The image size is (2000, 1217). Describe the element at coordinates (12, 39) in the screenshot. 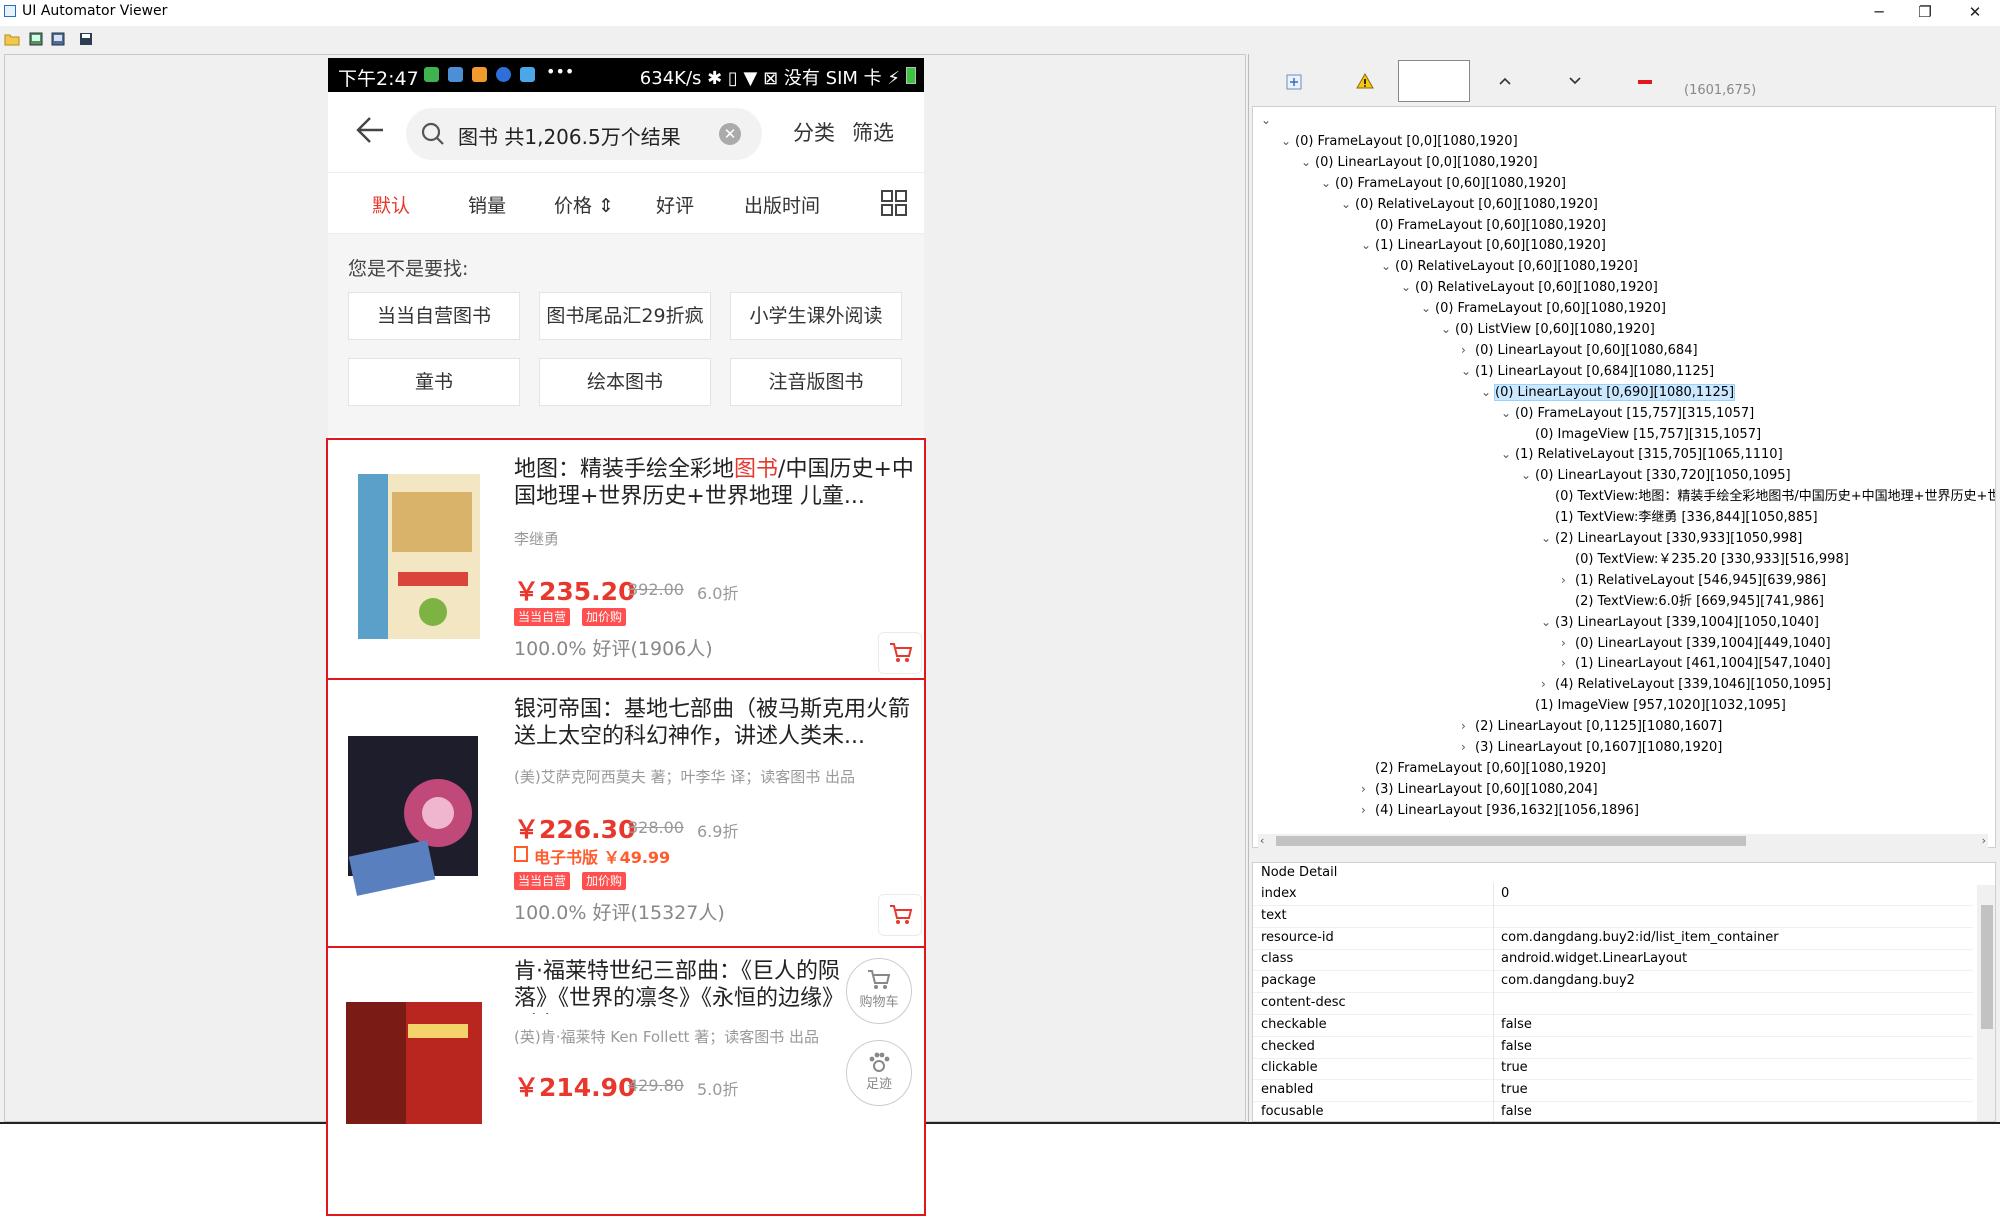

I see `open-folder-icon` at that location.